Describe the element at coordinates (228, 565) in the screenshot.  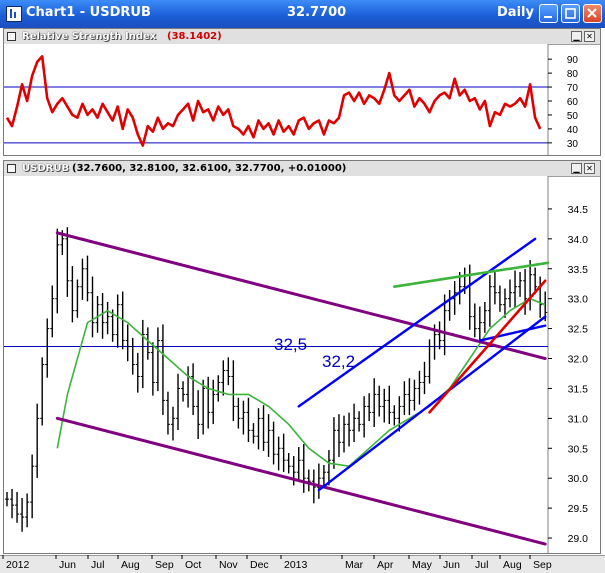
I see `time-axis-label: Nov` at that location.